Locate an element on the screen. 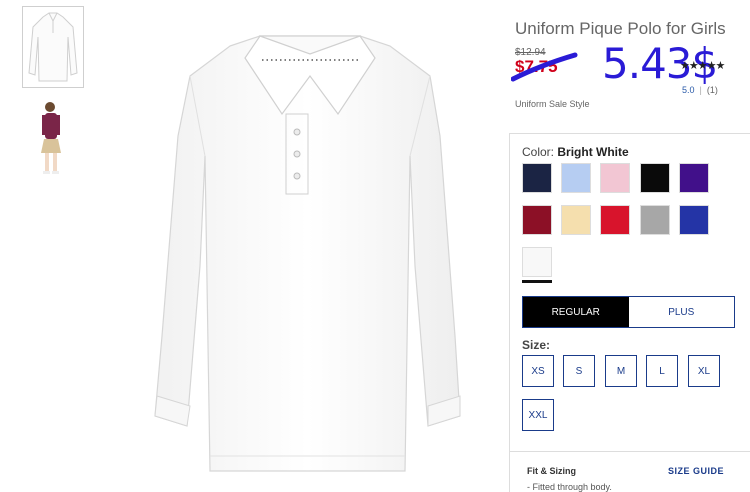 The width and height of the screenshot is (750, 492). size-s-button: S is located at coordinates (579, 371).